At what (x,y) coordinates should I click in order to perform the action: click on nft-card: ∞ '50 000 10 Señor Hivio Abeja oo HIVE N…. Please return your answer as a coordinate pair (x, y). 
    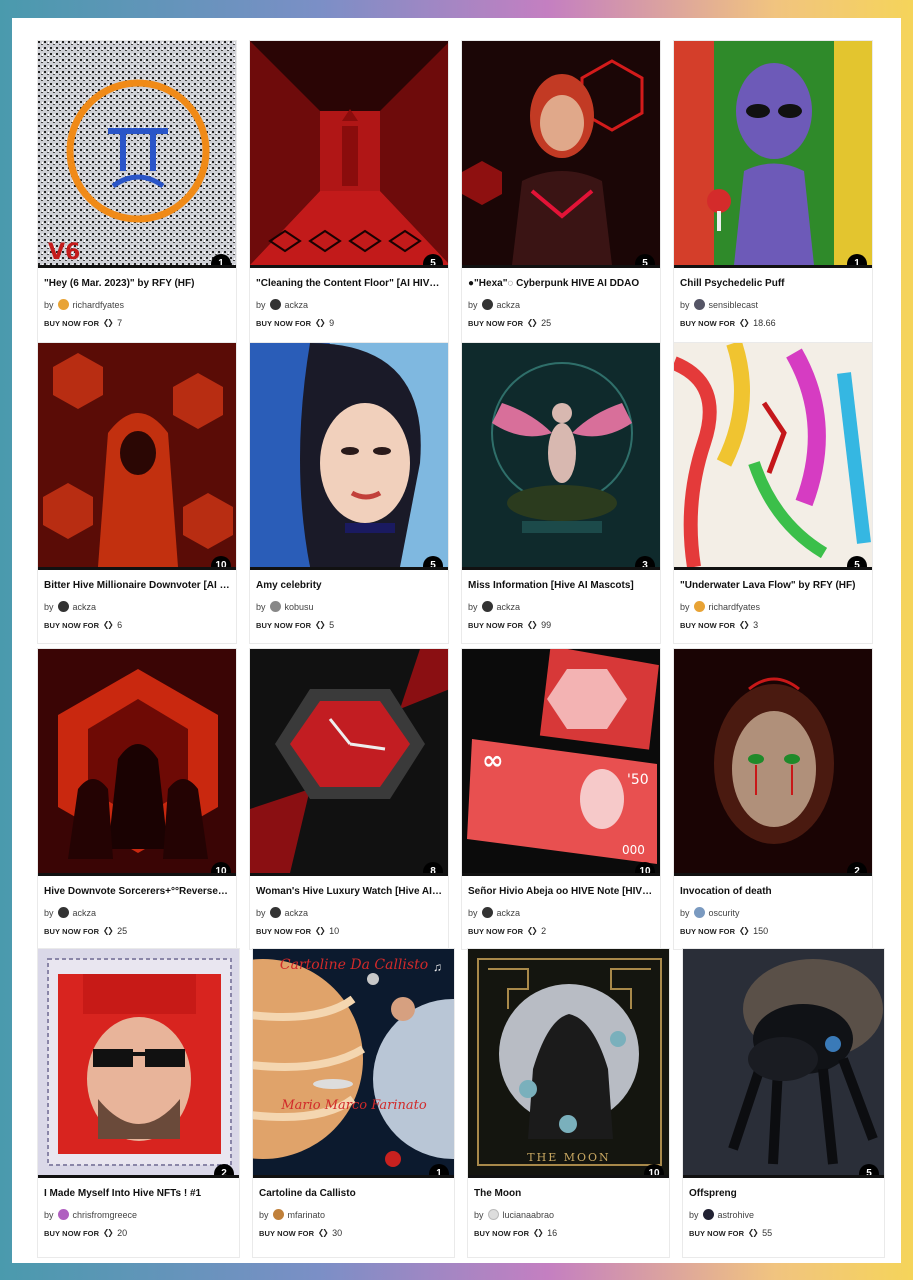
    Looking at the image, I should click on (561, 799).